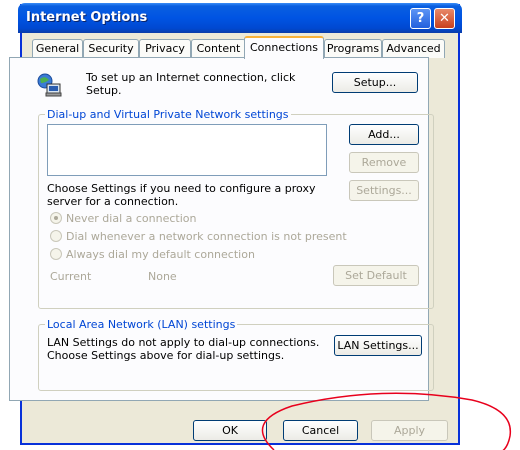  Describe the element at coordinates (141, 324) in the screenshot. I see `lan-group-title: Local Area Network (LAN) settings` at that location.